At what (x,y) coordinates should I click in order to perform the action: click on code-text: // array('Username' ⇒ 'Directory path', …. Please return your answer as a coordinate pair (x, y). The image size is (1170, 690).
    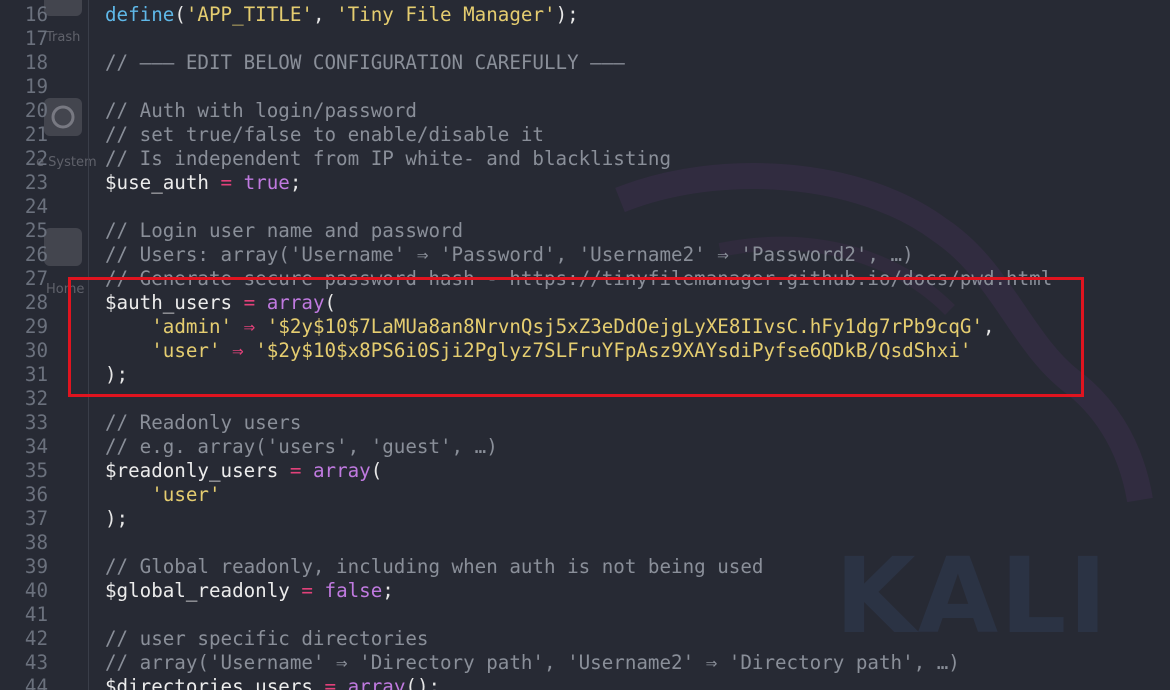
    Looking at the image, I should click on (532, 663).